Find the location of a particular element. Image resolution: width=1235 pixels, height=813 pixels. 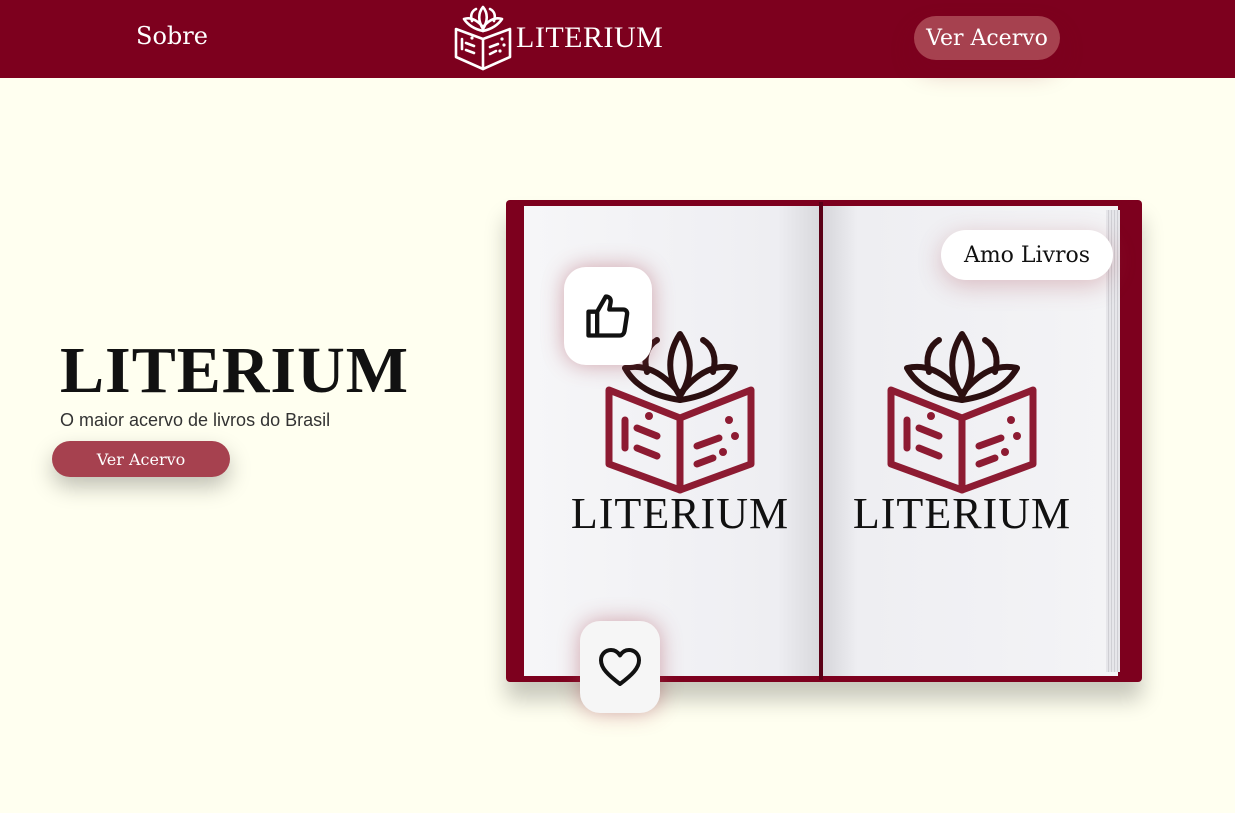

favorite-card is located at coordinates (620, 667).